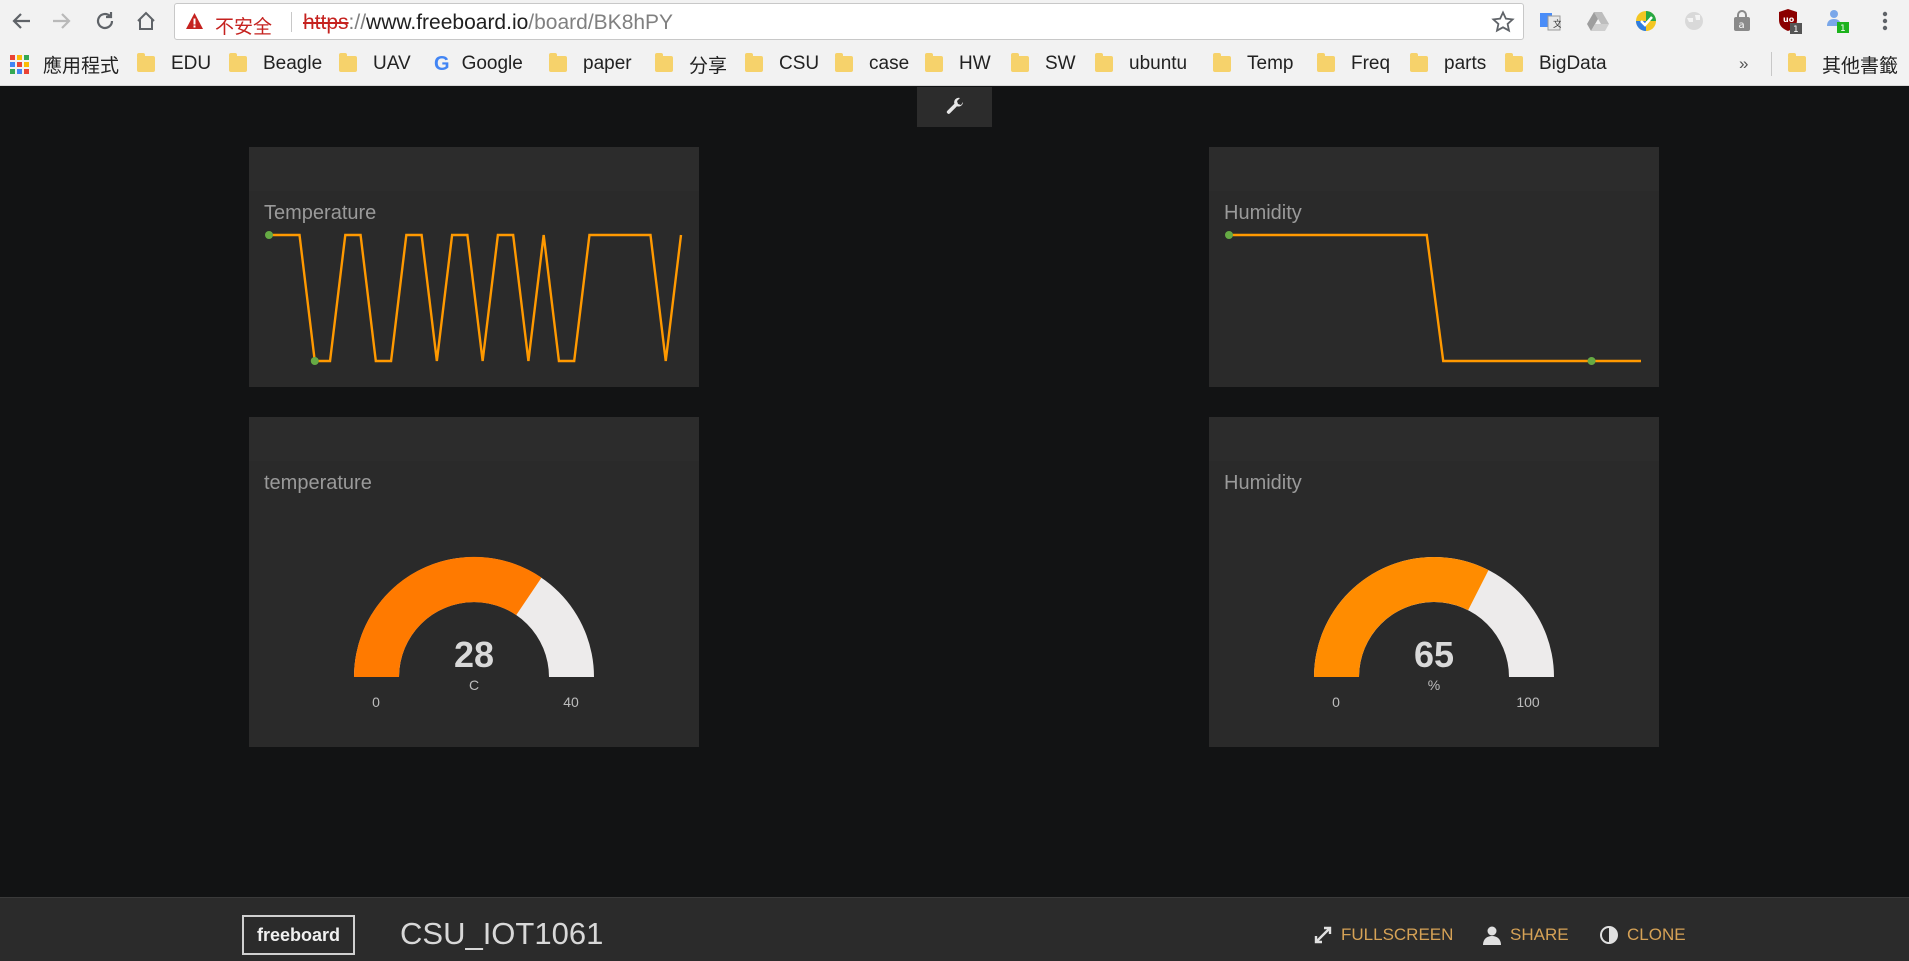  I want to click on shopping-extension: a, so click(1742, 21).